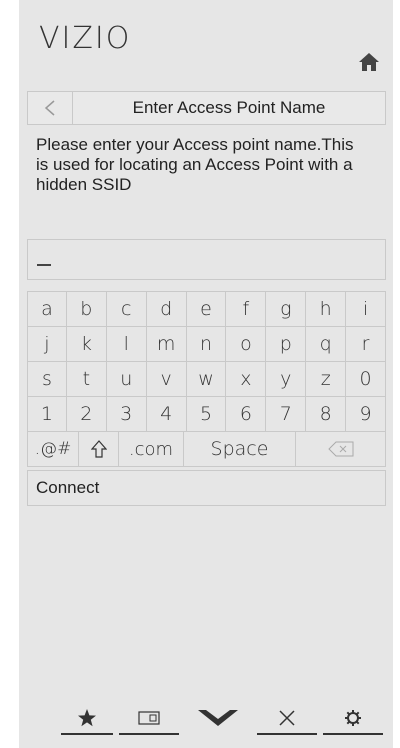 The height and width of the screenshot is (748, 400). Describe the element at coordinates (286, 379) in the screenshot. I see `key-y: y` at that location.